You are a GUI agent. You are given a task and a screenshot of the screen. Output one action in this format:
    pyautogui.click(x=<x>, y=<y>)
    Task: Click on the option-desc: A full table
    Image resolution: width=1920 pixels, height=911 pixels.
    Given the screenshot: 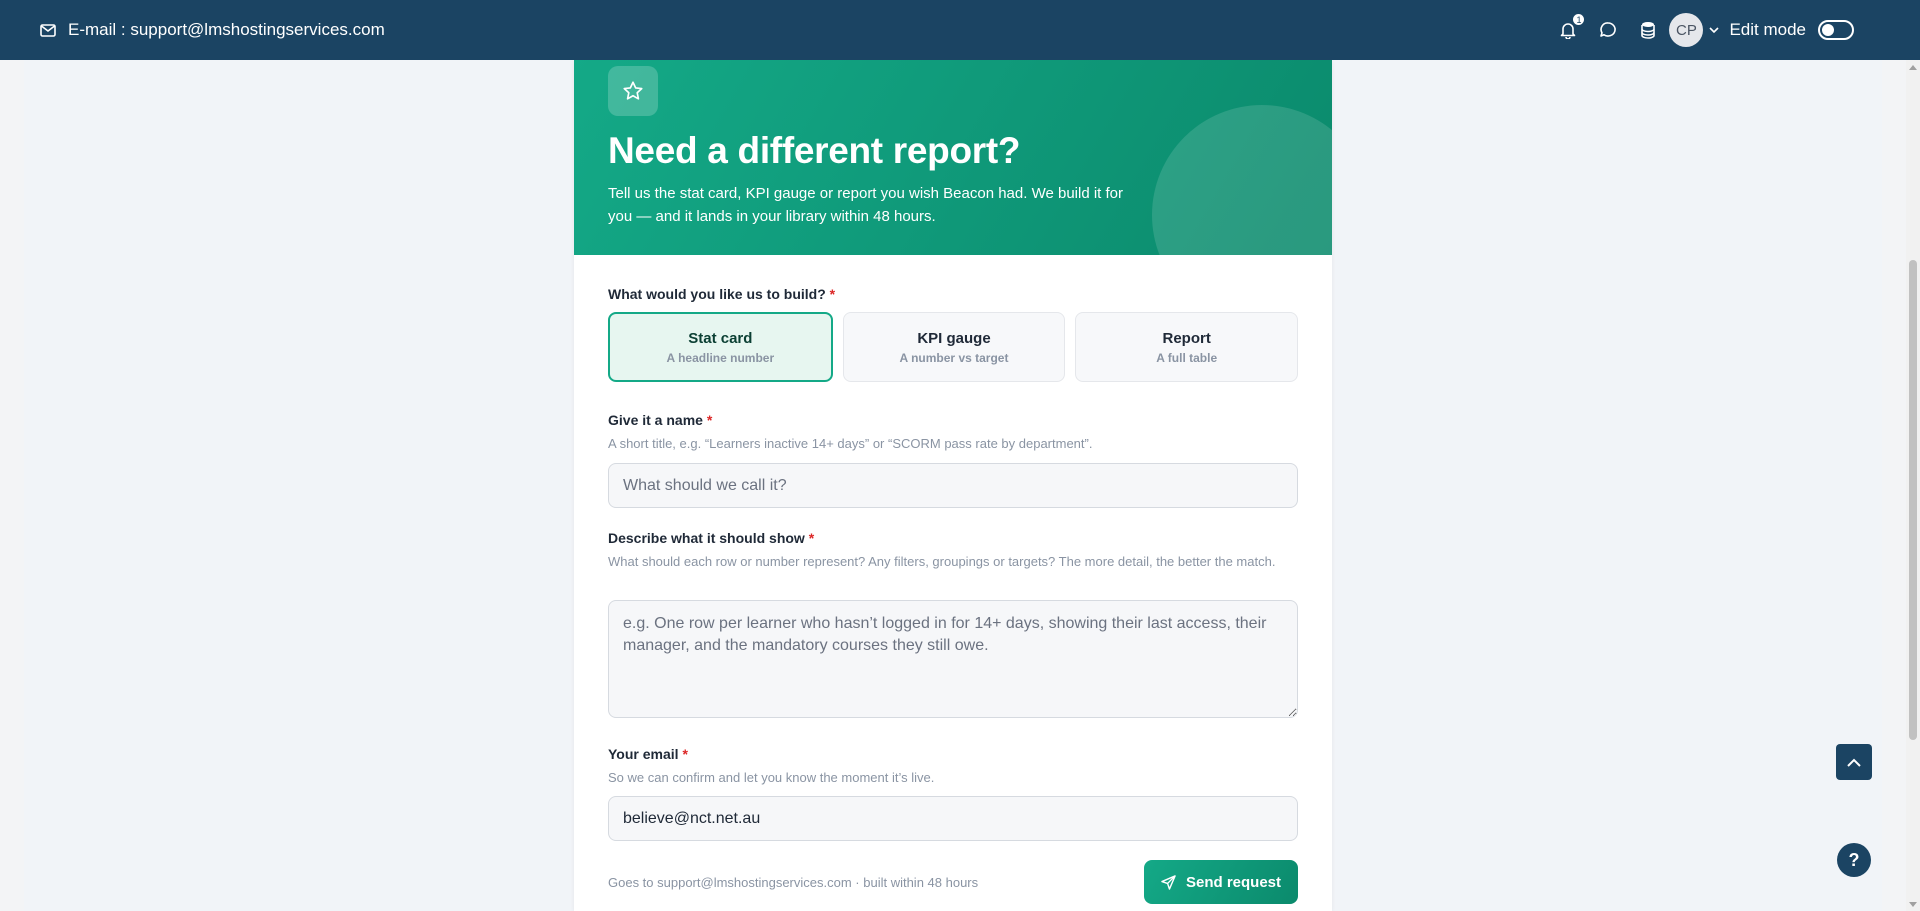 What is the action you would take?
    pyautogui.click(x=1187, y=357)
    